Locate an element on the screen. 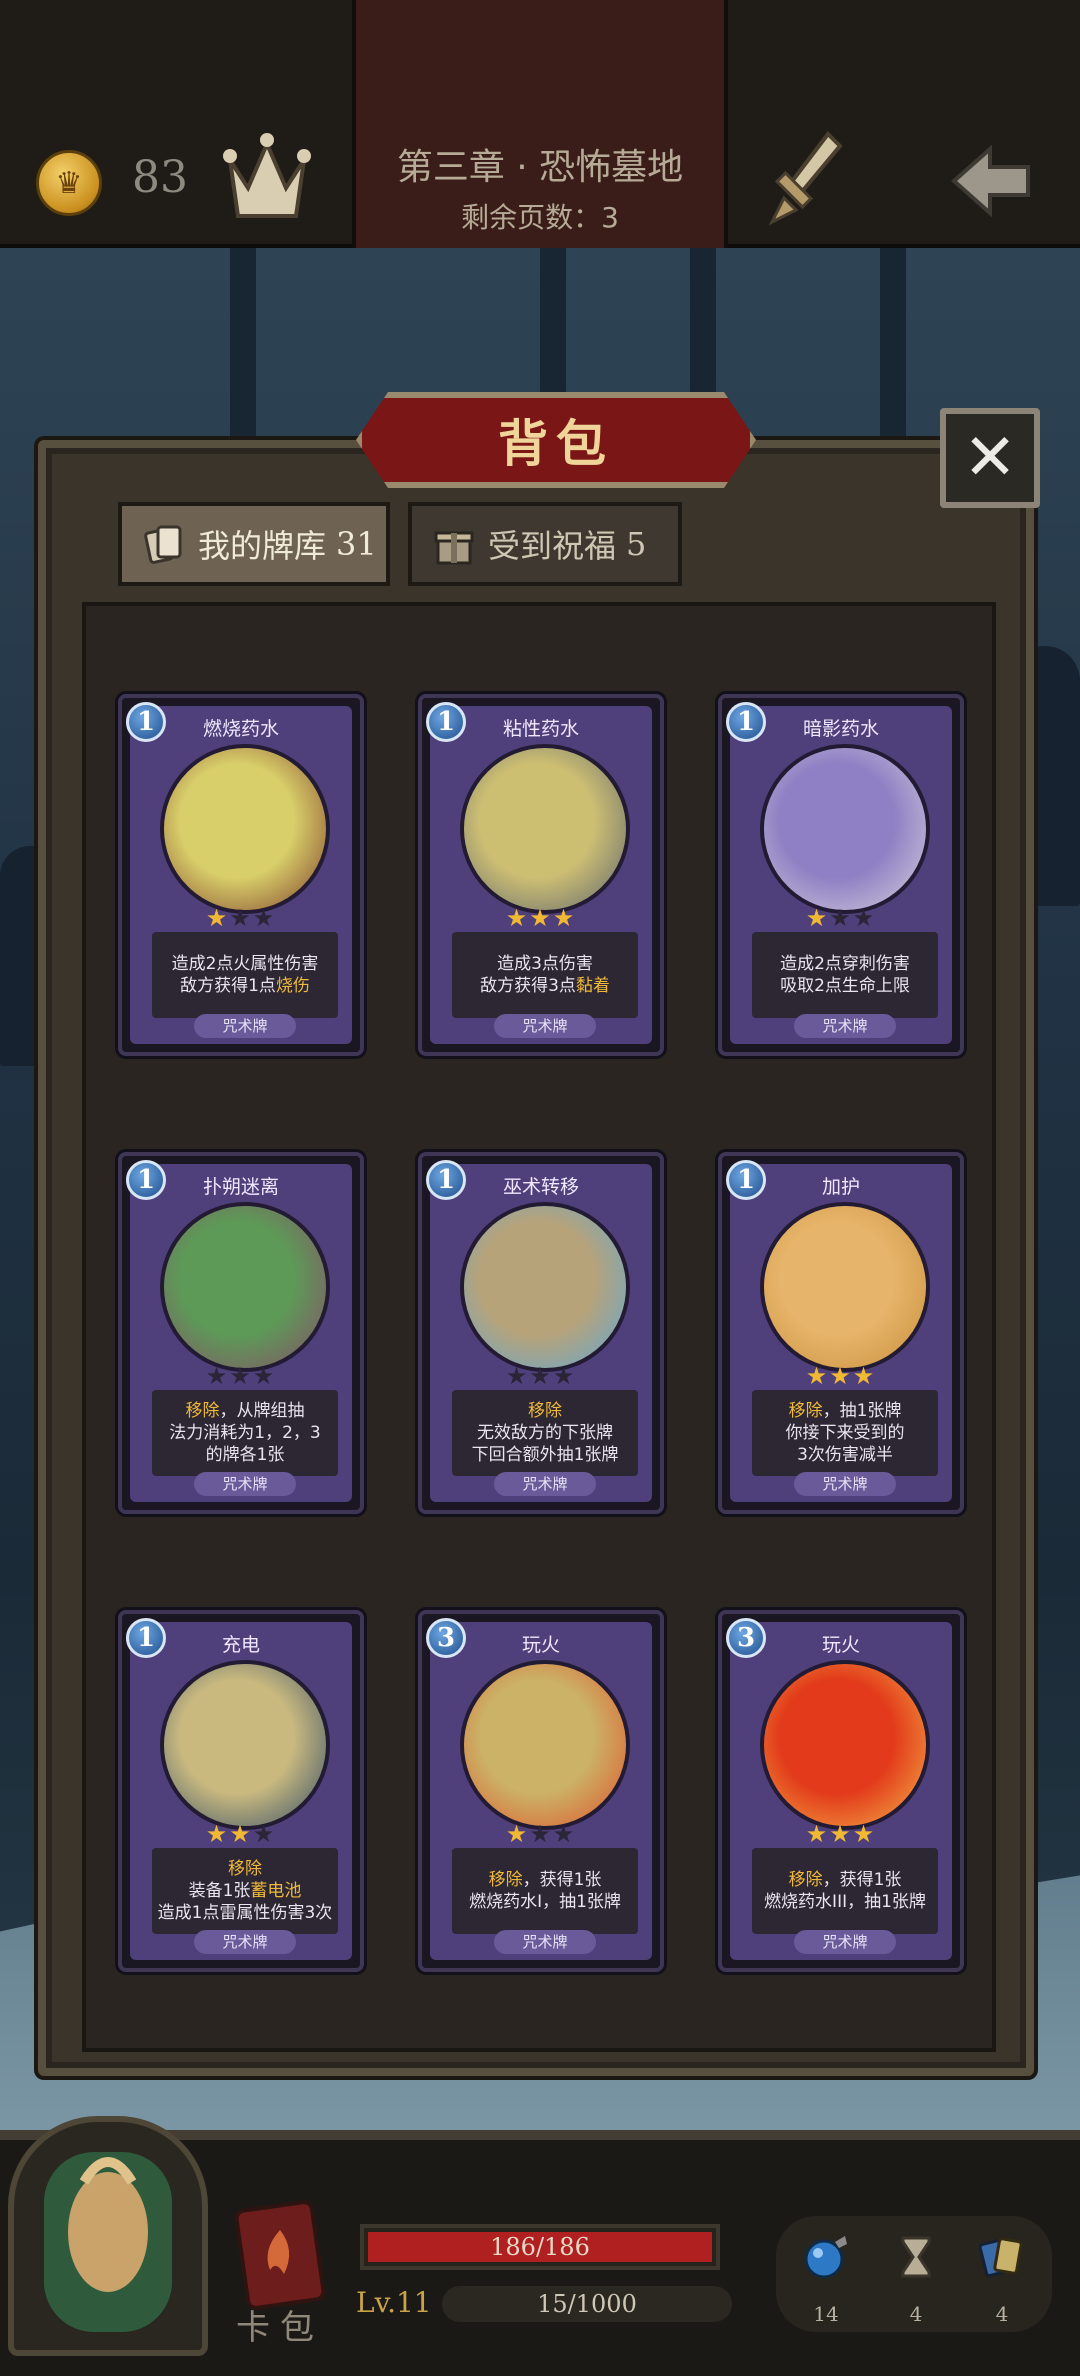 This screenshot has width=1080, height=2376. card-frame: 暗影药水 ★★★ 造成2点穿刺伤害 吸取2点生命上限 咒术牌 is located at coordinates (841, 875).